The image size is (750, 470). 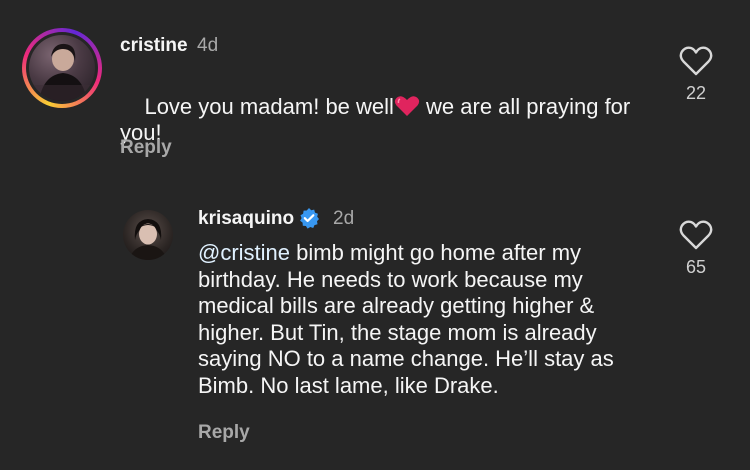 I want to click on avatar, so click(x=148, y=235).